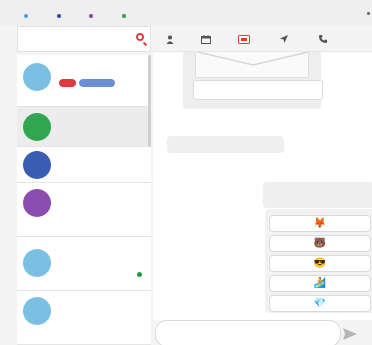 This screenshot has width=372, height=345. What do you see at coordinates (317, 195) in the screenshot?
I see `outgoing-message-bubble` at bounding box center [317, 195].